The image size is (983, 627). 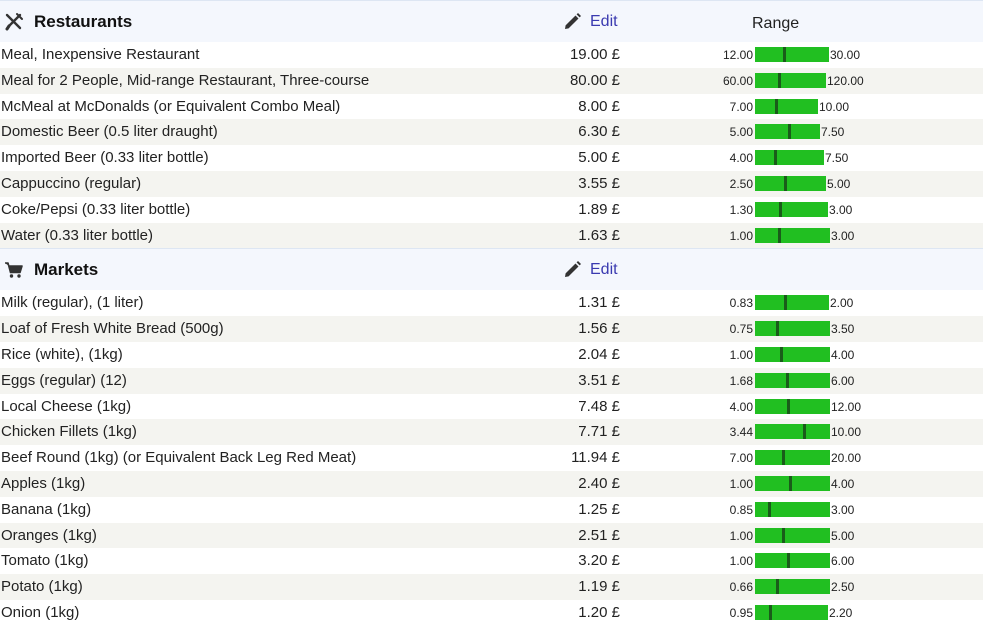 What do you see at coordinates (14, 270) in the screenshot?
I see `shopping-cart-icon` at bounding box center [14, 270].